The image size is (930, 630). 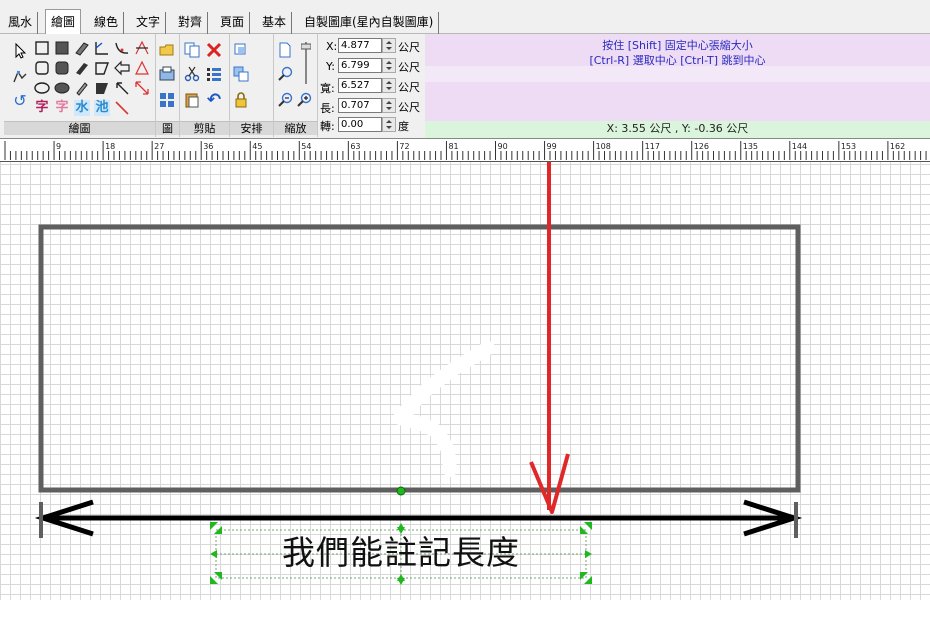 I want to click on ruler-label: 135, so click(x=750, y=146).